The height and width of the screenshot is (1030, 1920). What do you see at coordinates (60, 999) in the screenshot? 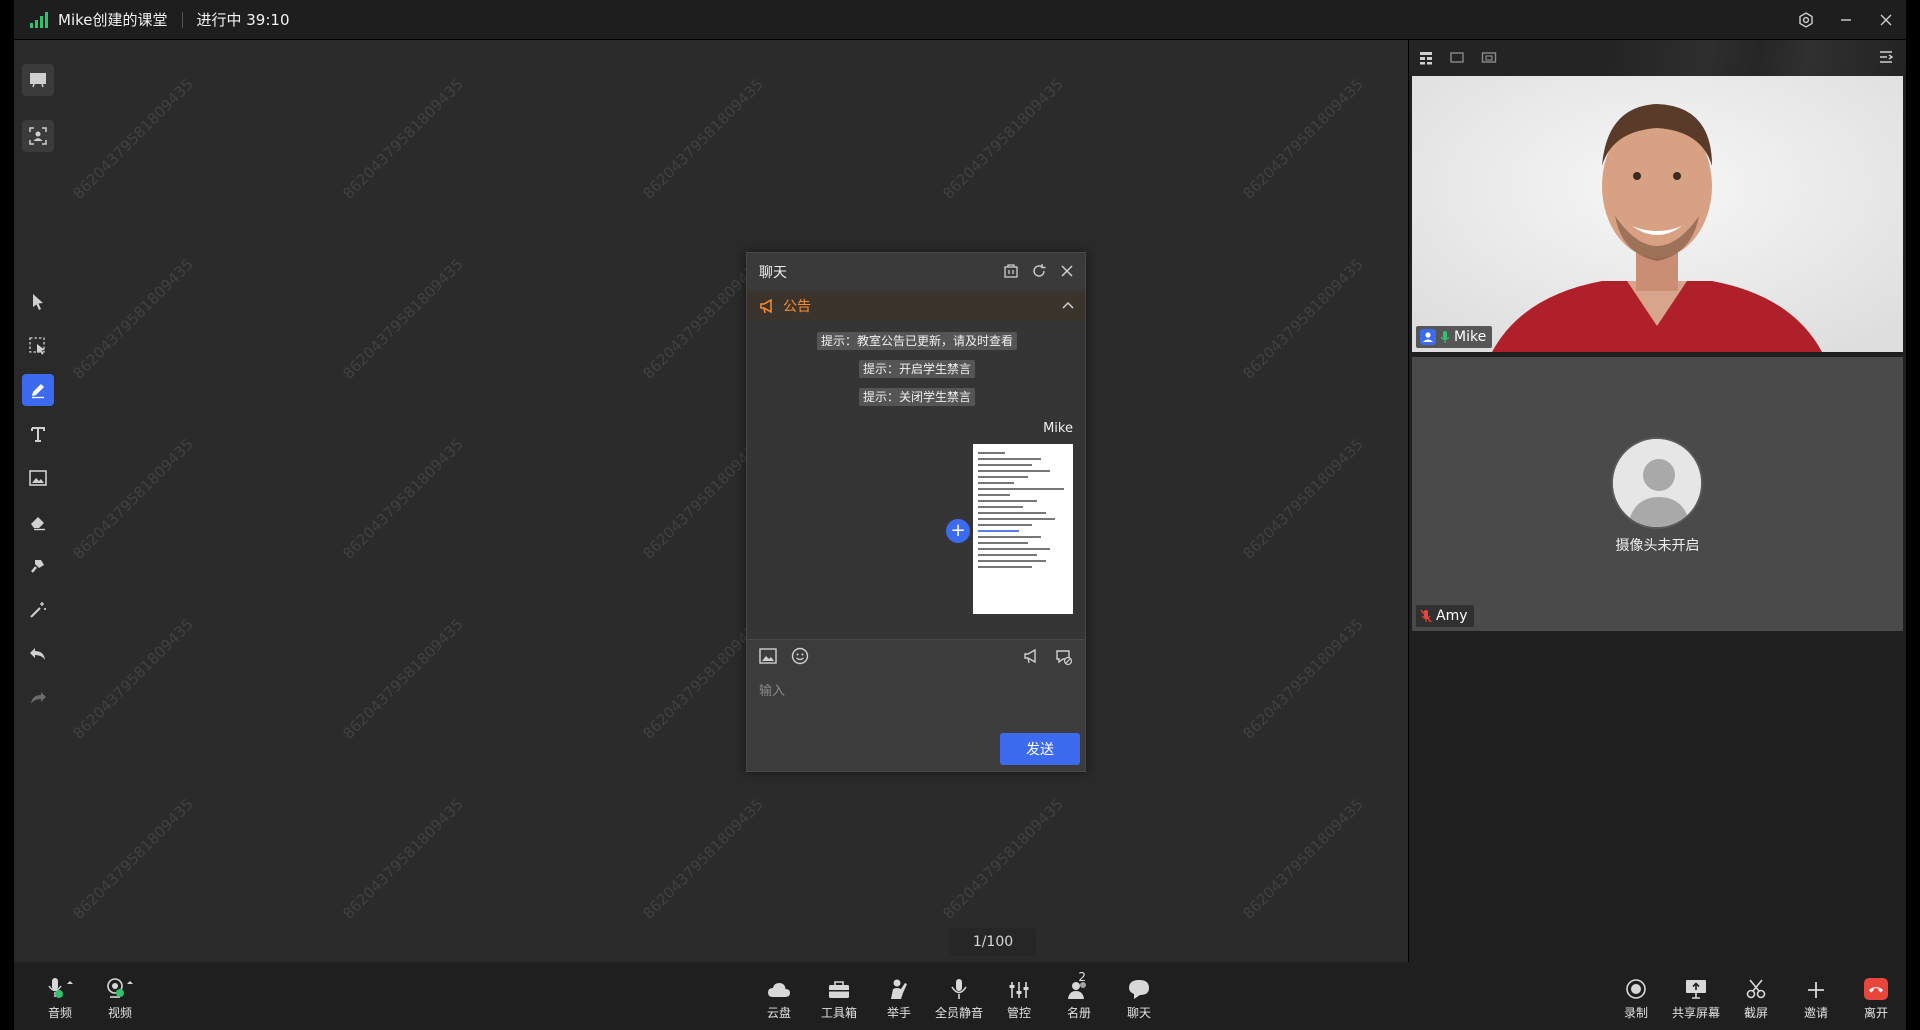
I see `audio-button: 音频` at bounding box center [60, 999].